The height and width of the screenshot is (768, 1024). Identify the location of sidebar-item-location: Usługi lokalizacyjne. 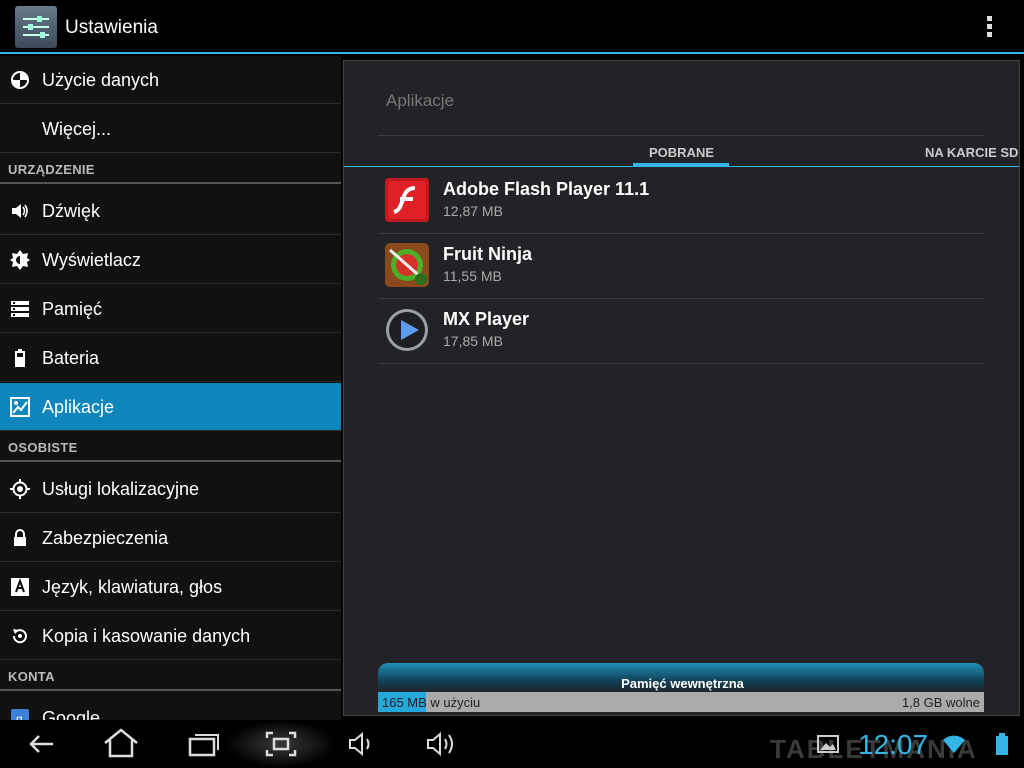
(170, 489).